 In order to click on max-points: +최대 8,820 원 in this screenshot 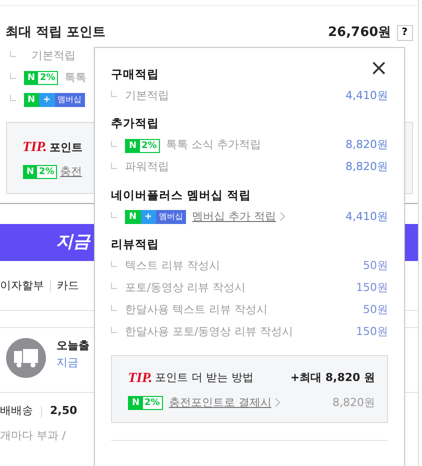, I will do `click(332, 378)`.